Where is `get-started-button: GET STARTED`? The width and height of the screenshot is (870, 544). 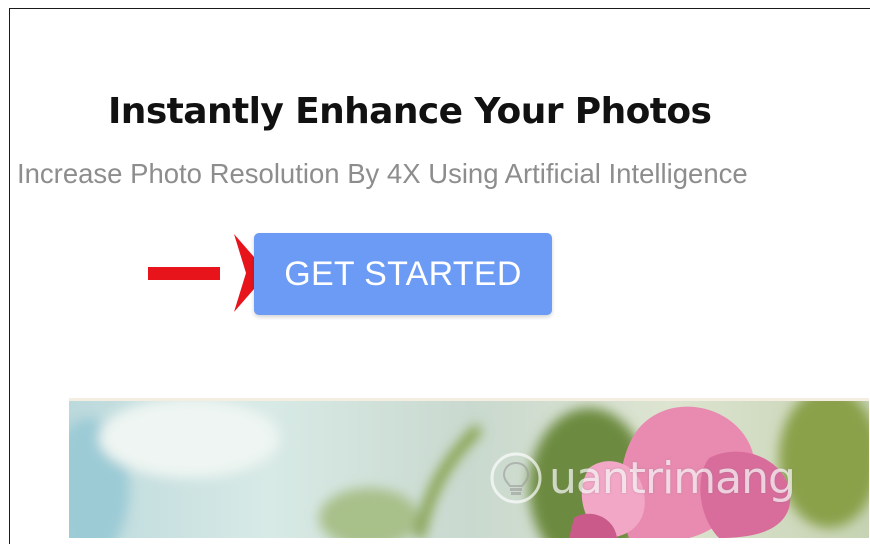 get-started-button: GET STARTED is located at coordinates (403, 274).